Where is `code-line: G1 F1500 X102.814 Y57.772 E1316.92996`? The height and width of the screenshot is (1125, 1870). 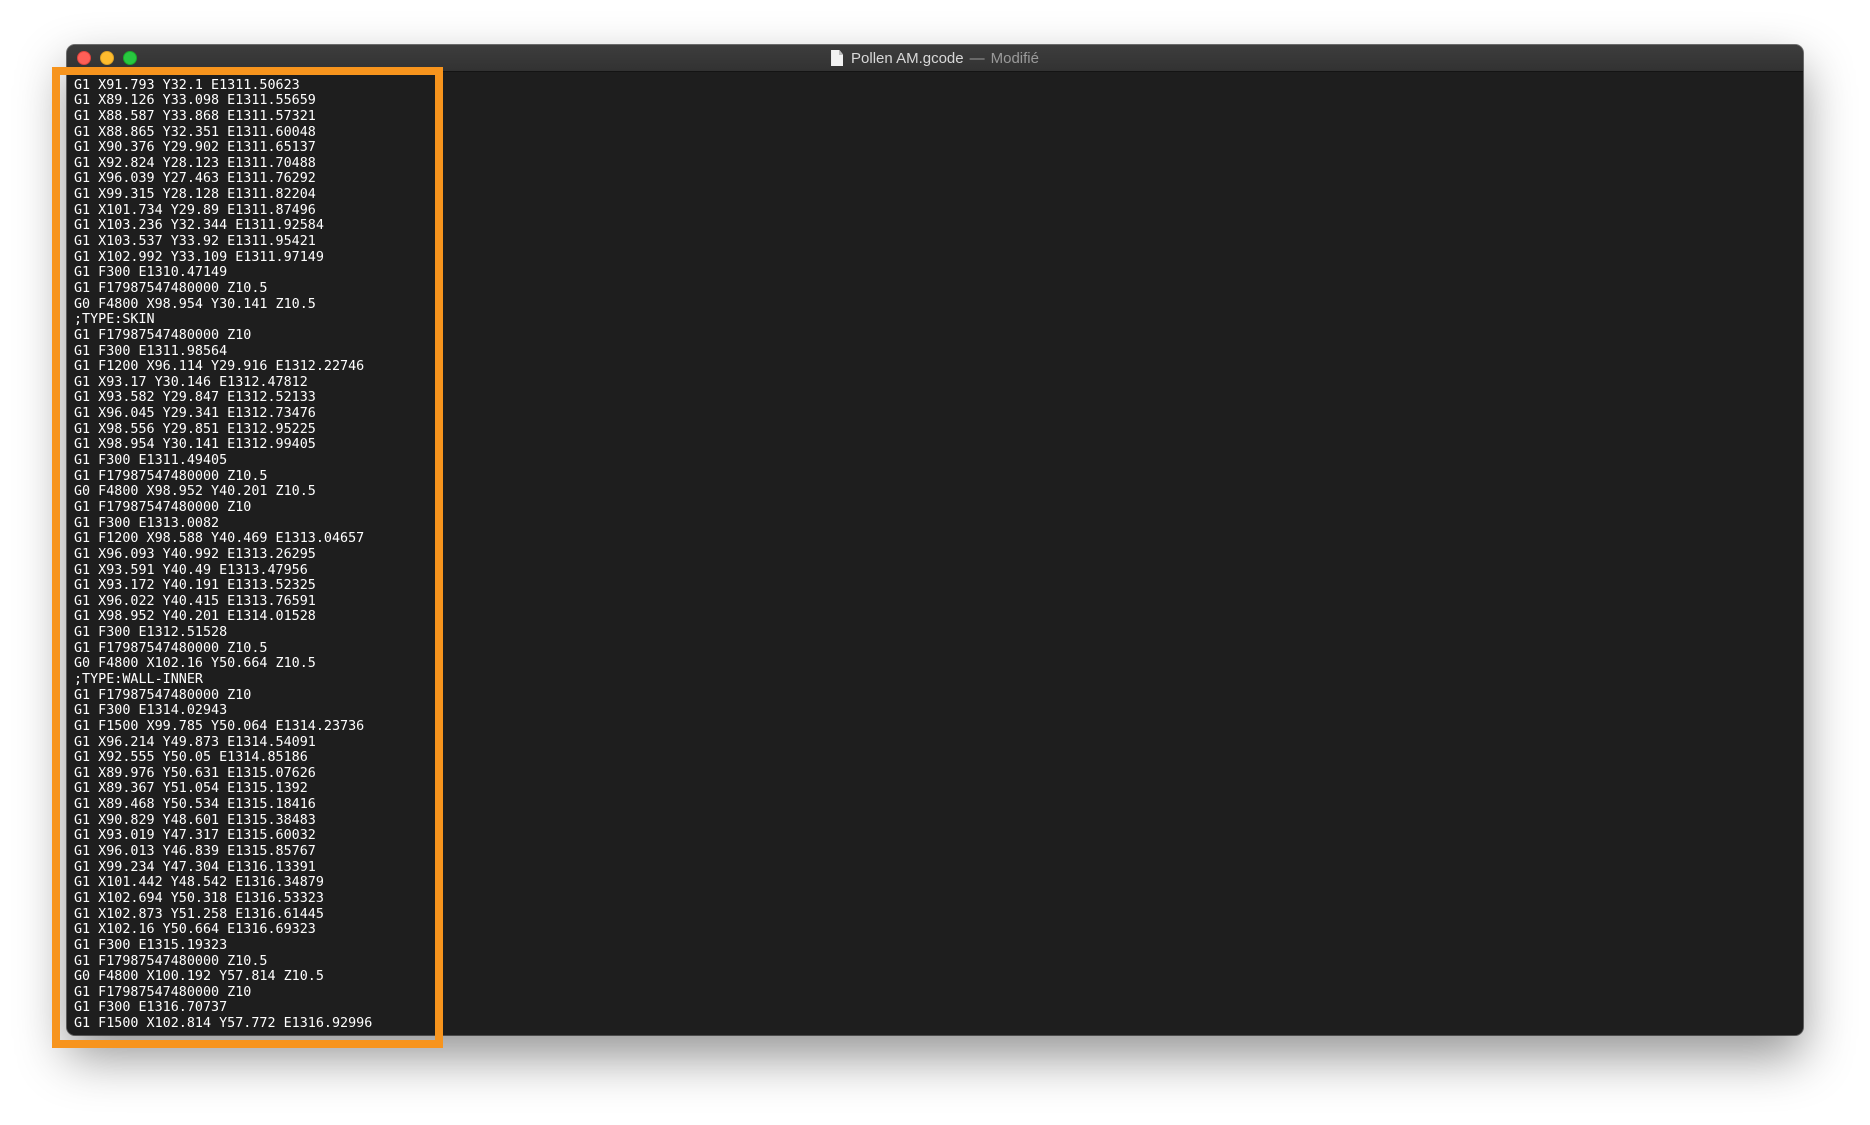
code-line: G1 F1500 X102.814 Y57.772 E1316.92996 is located at coordinates (223, 1024).